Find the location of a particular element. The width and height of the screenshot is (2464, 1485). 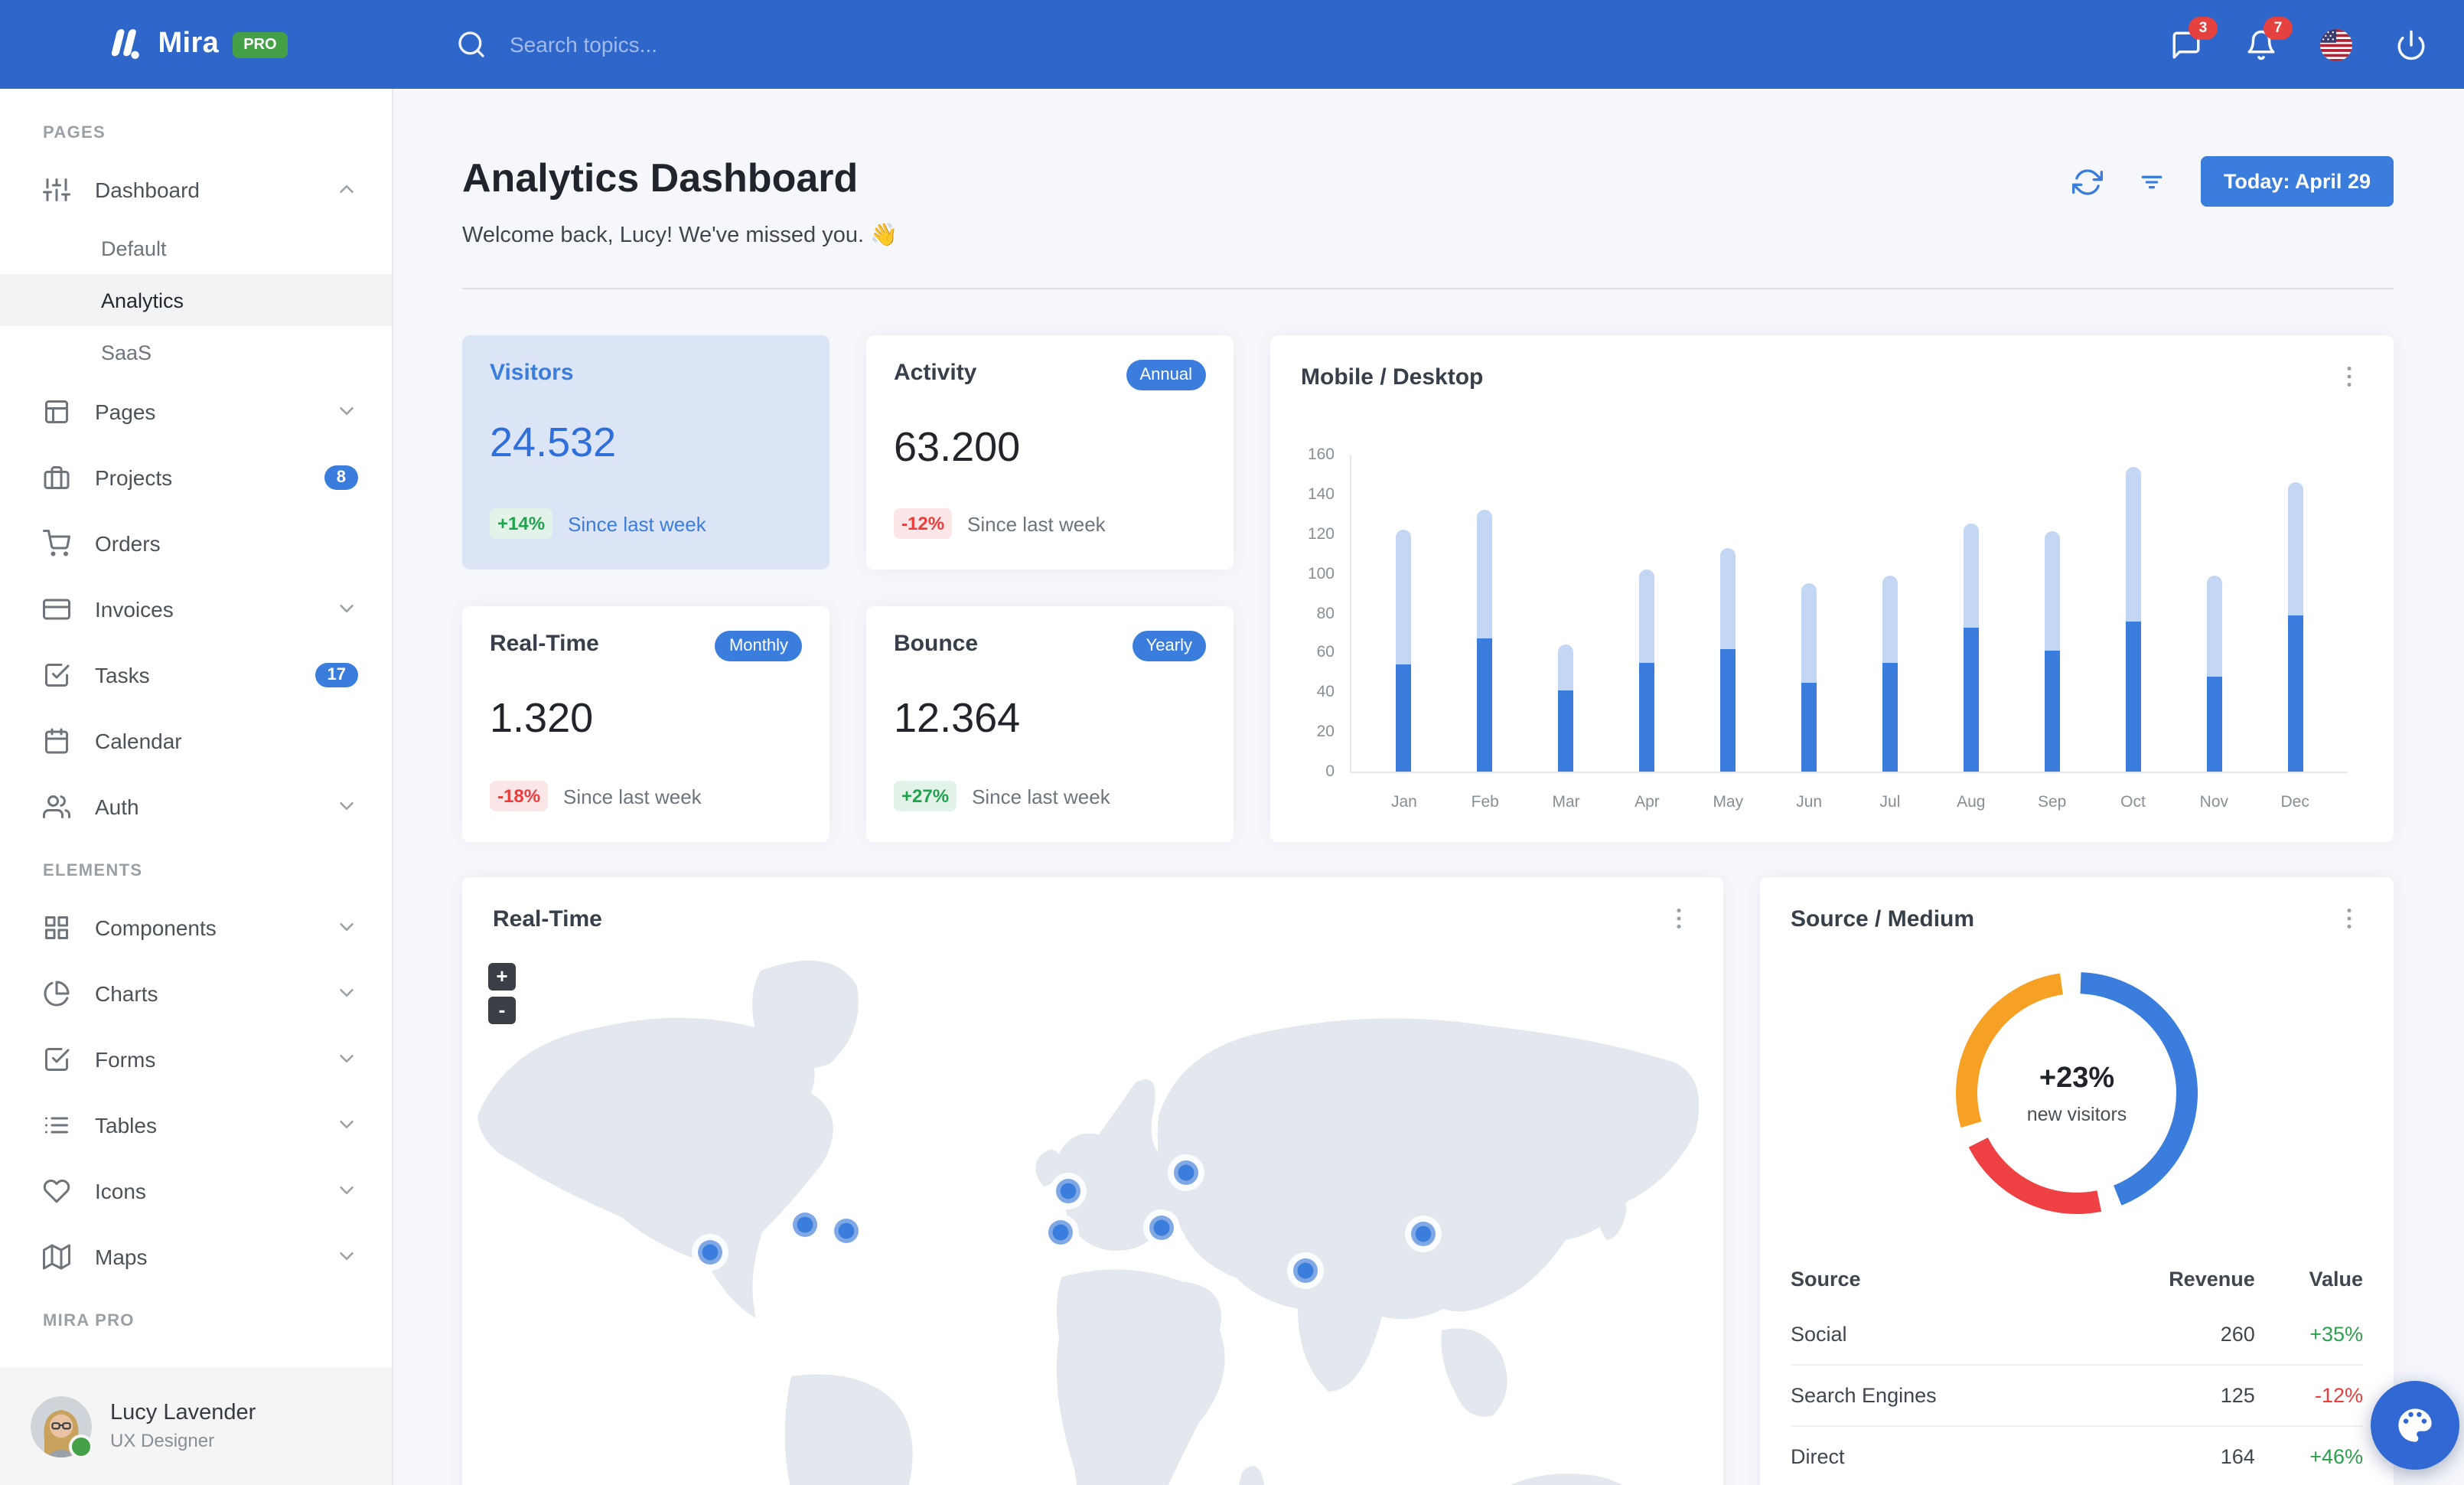

cell-source: Social is located at coordinates (1819, 1334).